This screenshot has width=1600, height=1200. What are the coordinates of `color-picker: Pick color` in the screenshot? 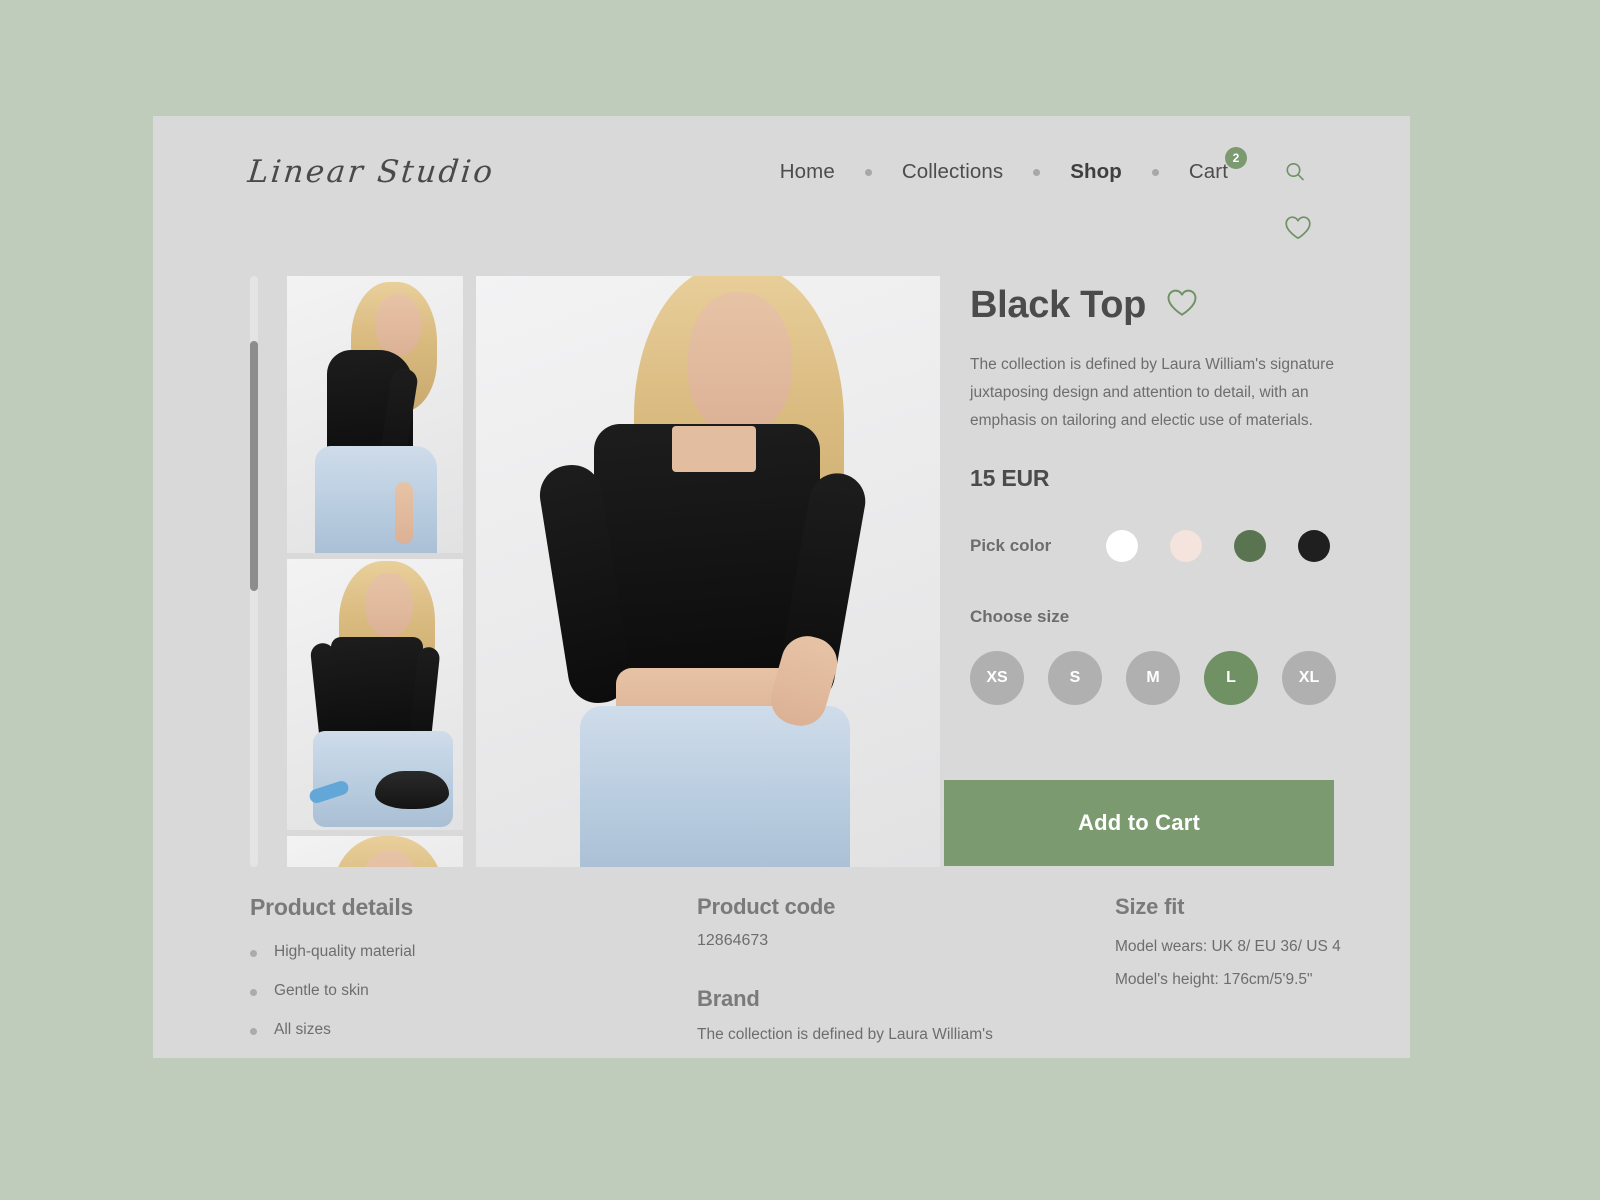 It's located at (1170, 546).